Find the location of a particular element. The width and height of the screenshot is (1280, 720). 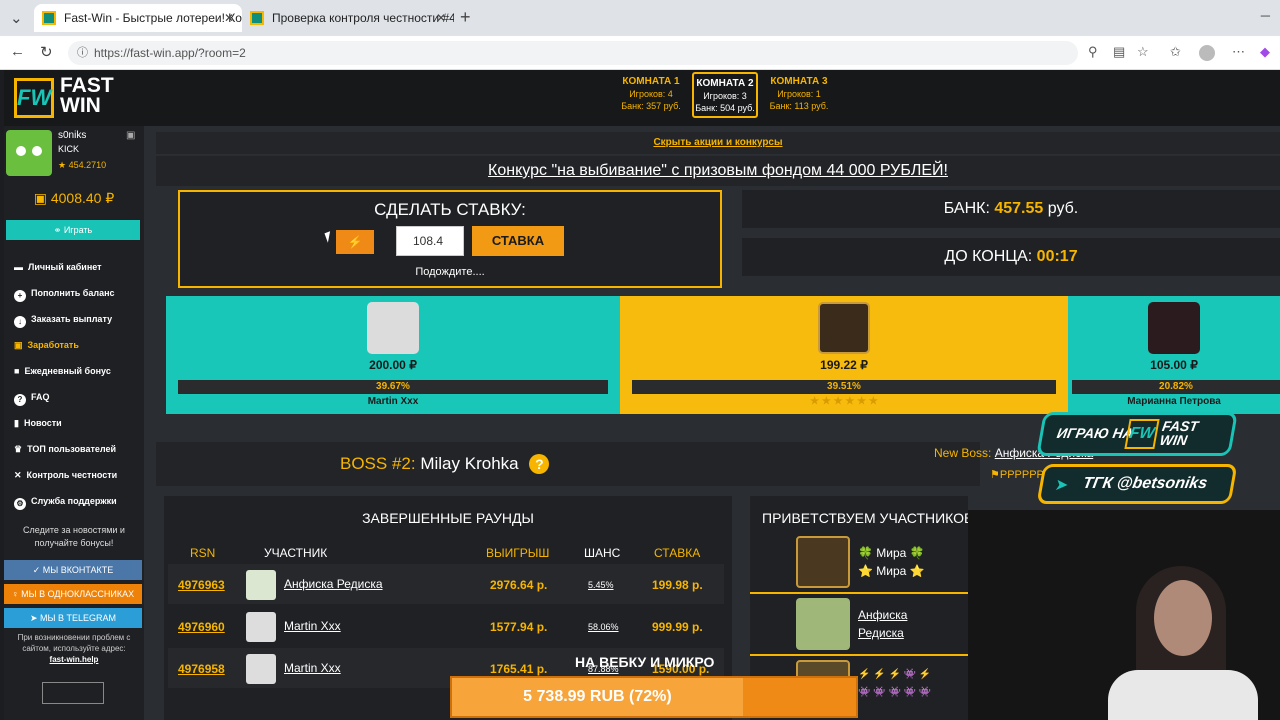

ok-icon: ♀ is located at coordinates (16, 594).